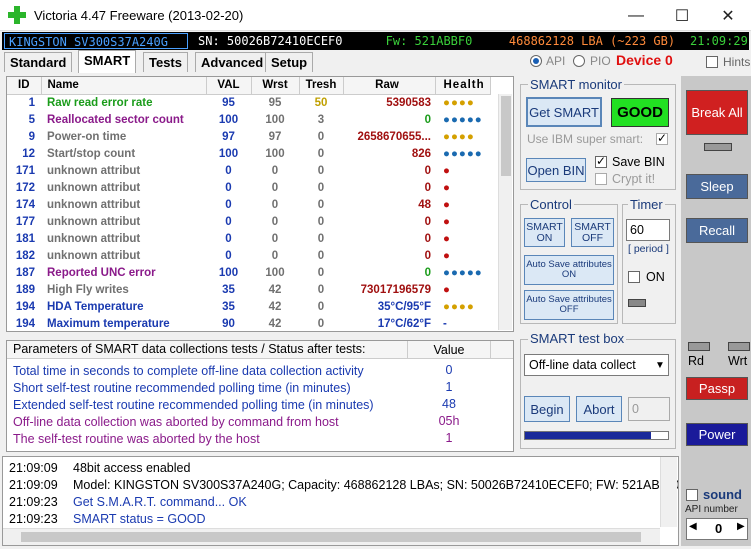 The height and width of the screenshot is (549, 751). Describe the element at coordinates (644, 60) in the screenshot. I see `device-label: Device 0` at that location.